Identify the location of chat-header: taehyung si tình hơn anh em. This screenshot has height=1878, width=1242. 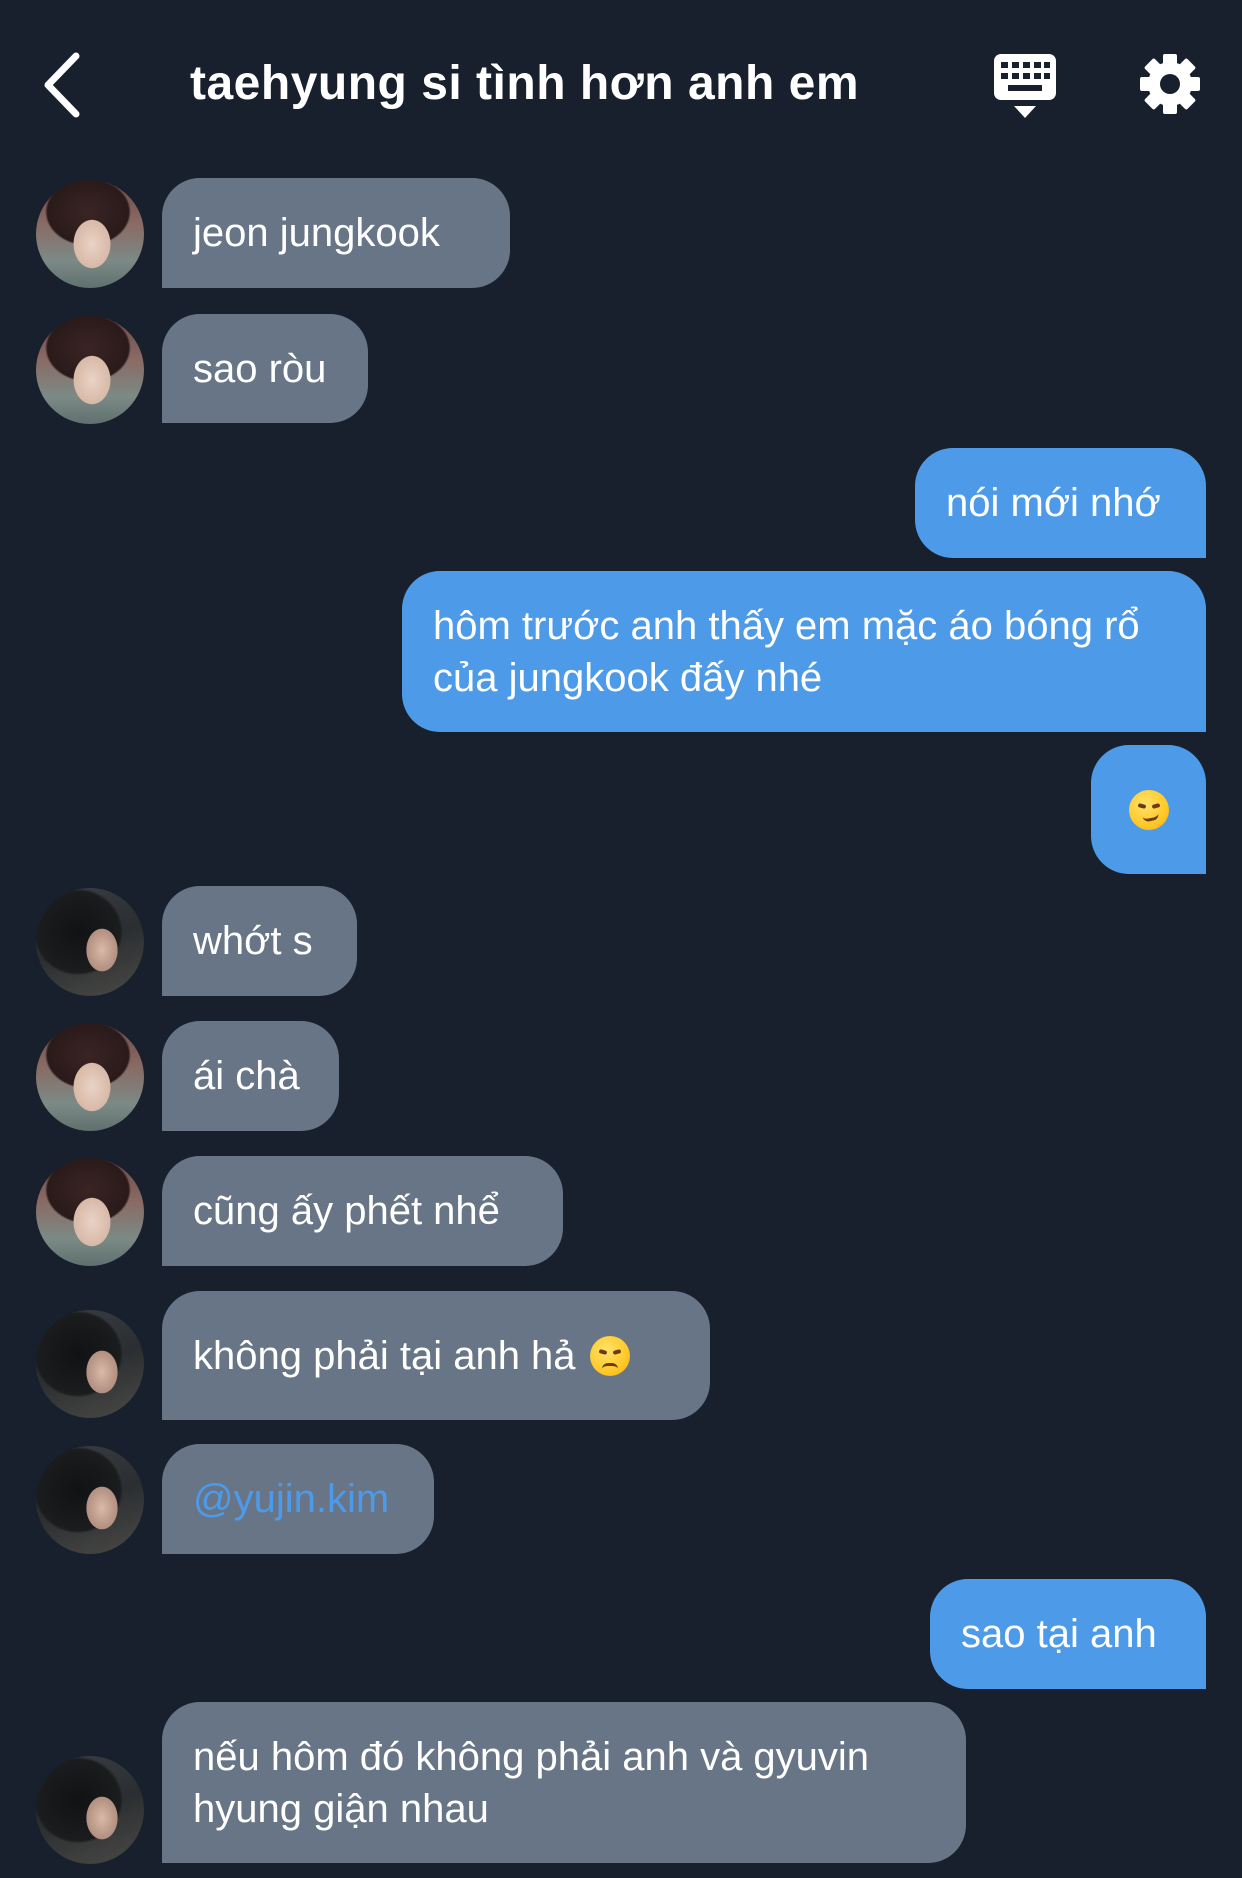
(621, 85).